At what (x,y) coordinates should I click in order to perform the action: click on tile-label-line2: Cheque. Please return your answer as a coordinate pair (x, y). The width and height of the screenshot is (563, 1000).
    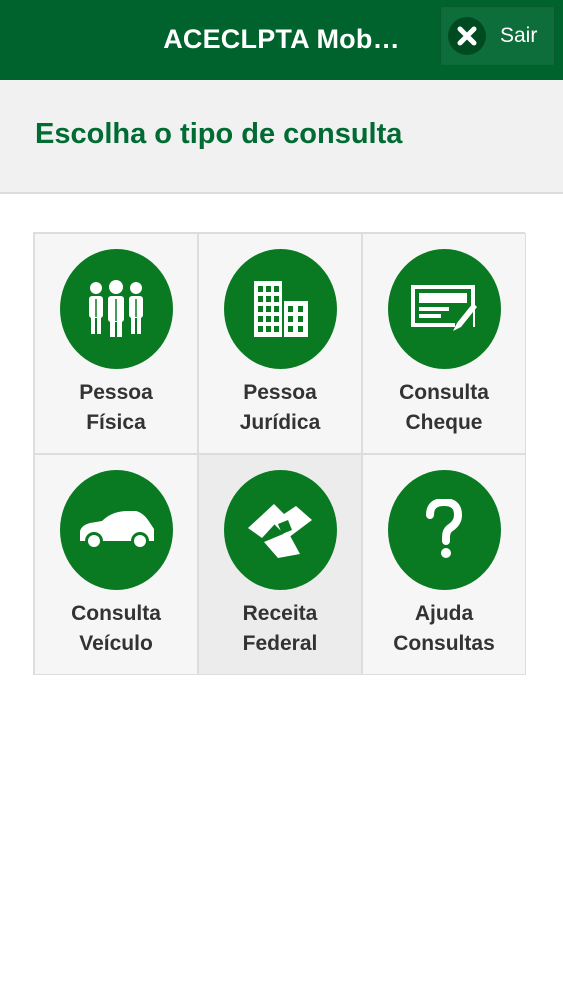
    Looking at the image, I should click on (444, 422).